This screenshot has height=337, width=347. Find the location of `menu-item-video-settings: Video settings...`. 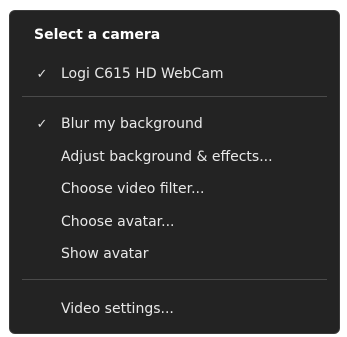

menu-item-video-settings: Video settings... is located at coordinates (174, 309).